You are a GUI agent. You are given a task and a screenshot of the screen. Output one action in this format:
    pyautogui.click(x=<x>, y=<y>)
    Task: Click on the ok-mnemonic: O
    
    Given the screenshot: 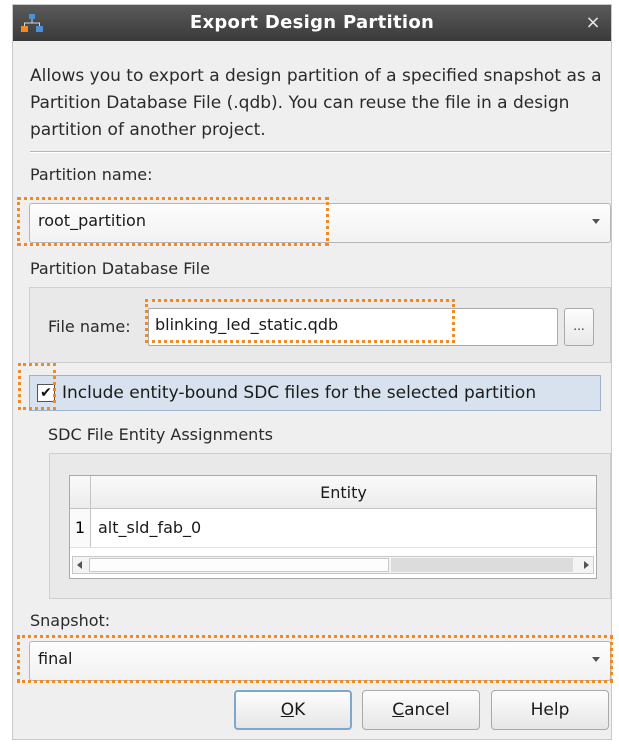 What is the action you would take?
    pyautogui.click(x=287, y=710)
    